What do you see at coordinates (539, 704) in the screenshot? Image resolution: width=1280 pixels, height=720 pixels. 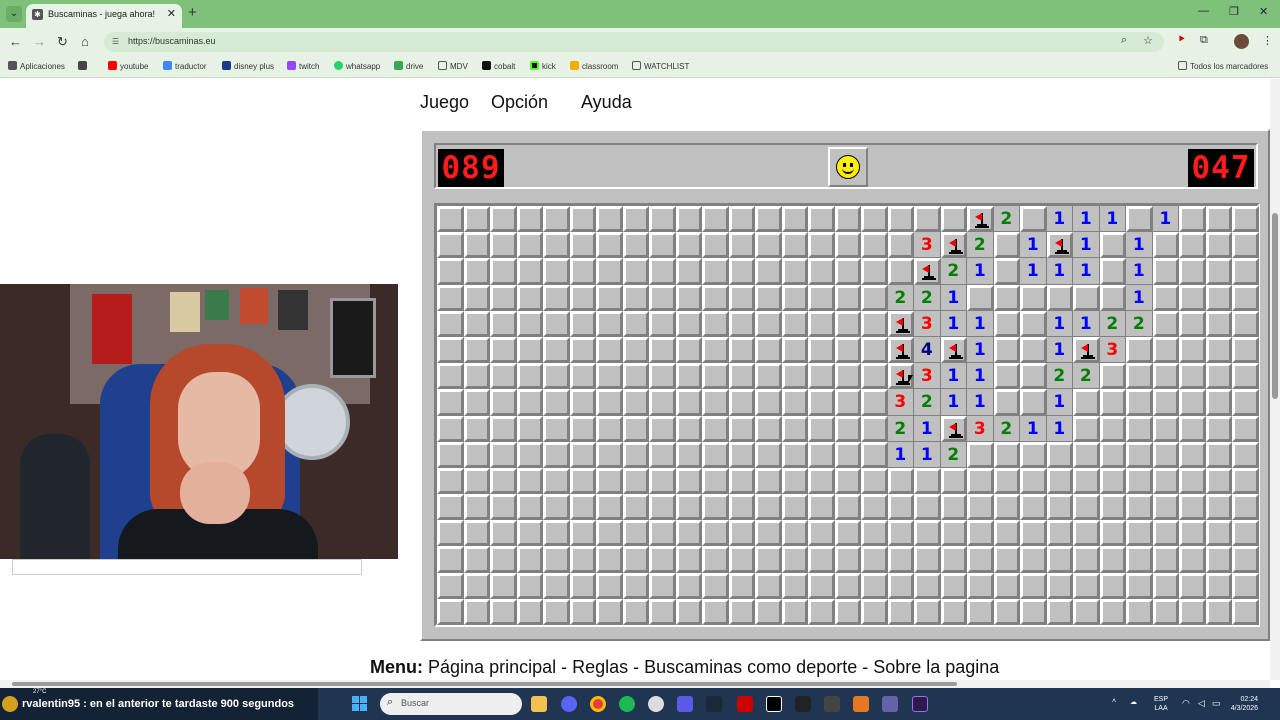 I see `file-explorer-icon` at bounding box center [539, 704].